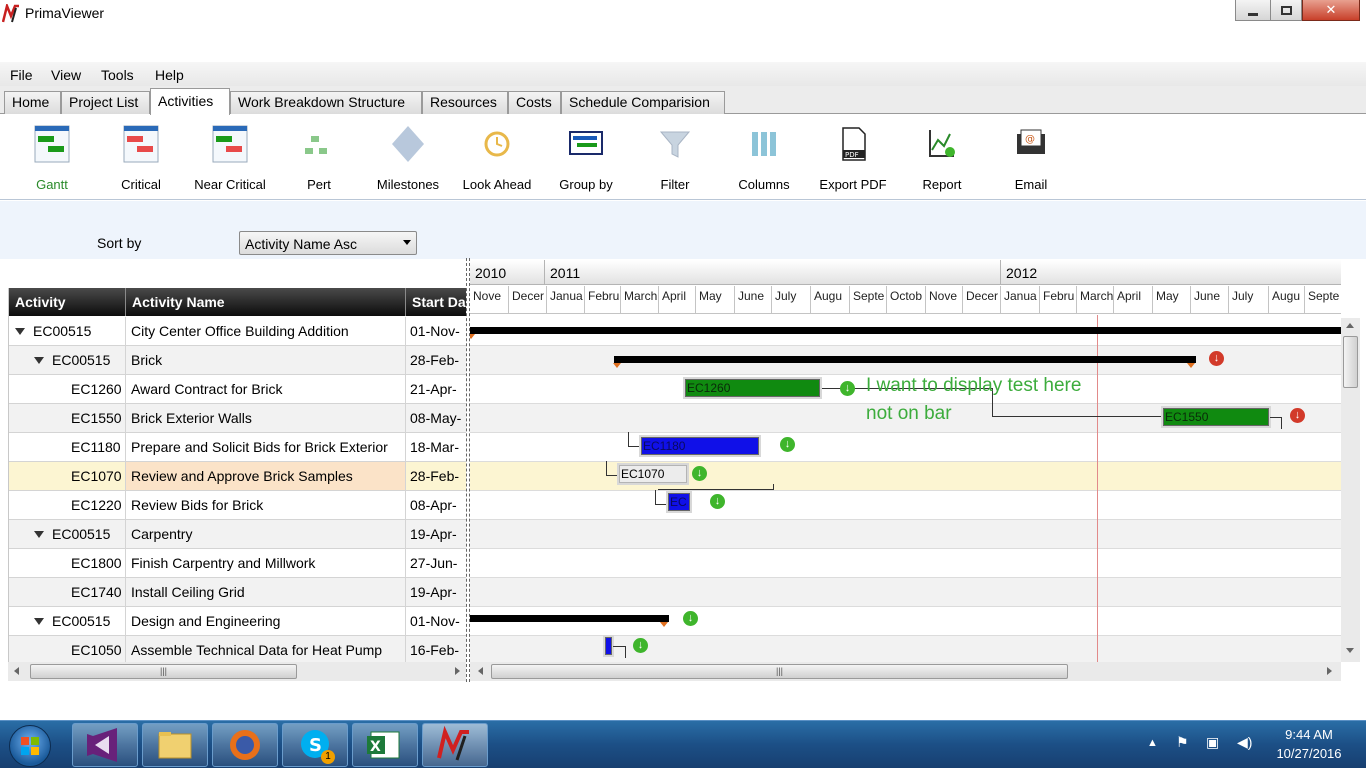 Image resolution: width=1366 pixels, height=769 pixels. I want to click on columns-button: Columns, so click(764, 157).